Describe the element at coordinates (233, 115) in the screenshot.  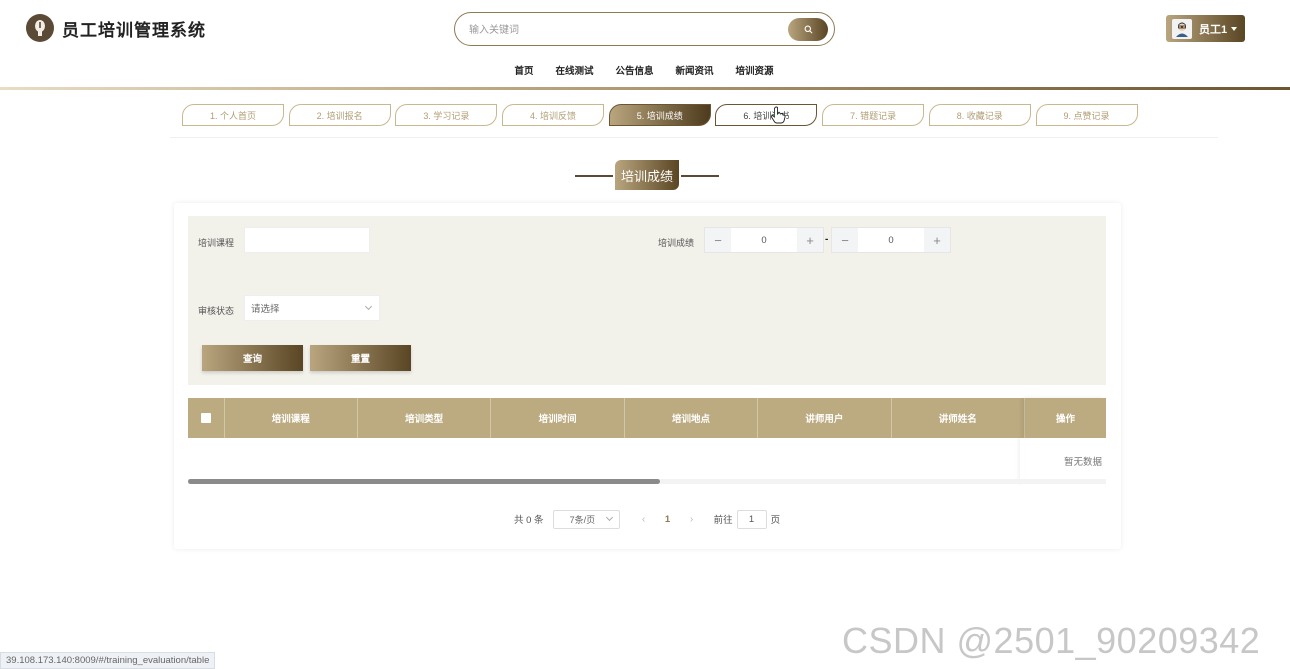
I see `tab-personal-home: 1. 个人首页` at that location.